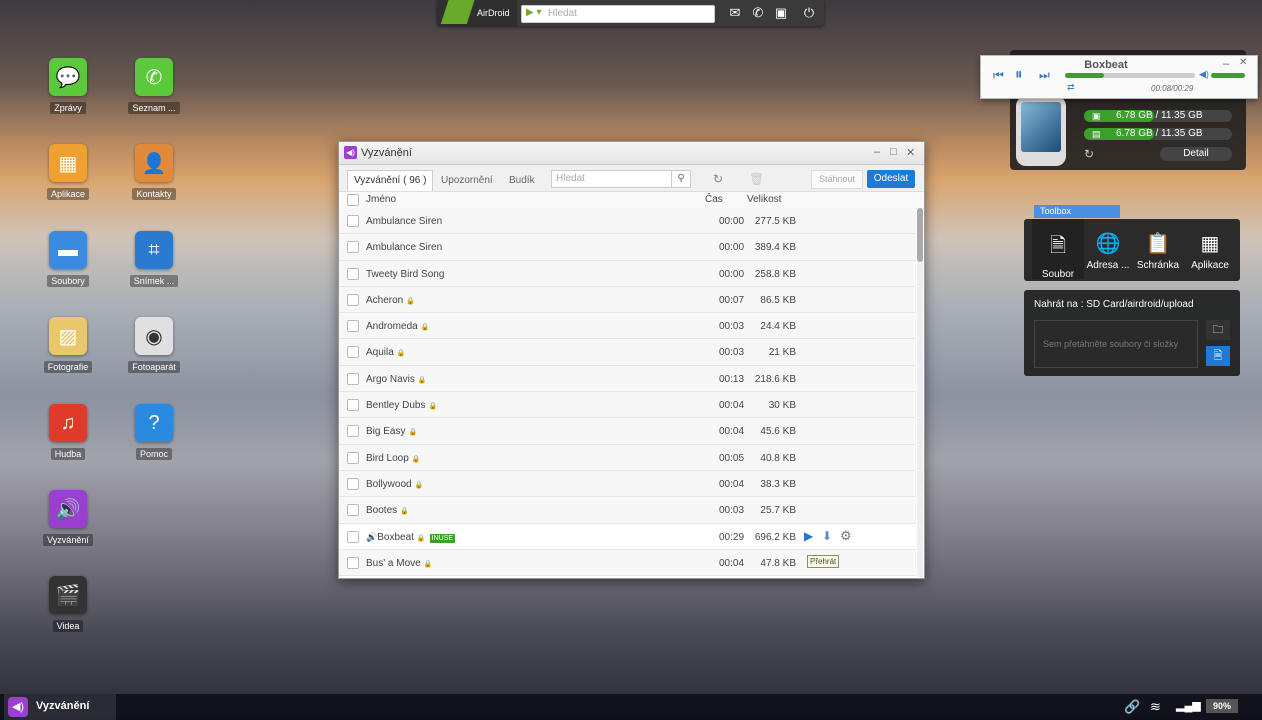 The image size is (1262, 720). What do you see at coordinates (60, 707) in the screenshot?
I see `taskbar-item-ringtones: ◀) Vyzvánění` at bounding box center [60, 707].